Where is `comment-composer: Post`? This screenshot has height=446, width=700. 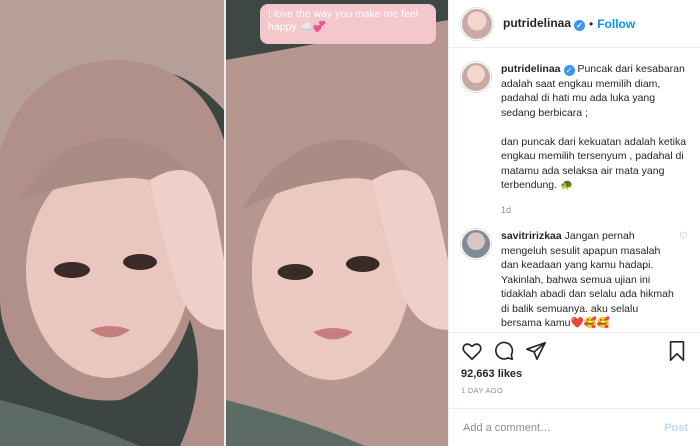 comment-composer: Post is located at coordinates (574, 427).